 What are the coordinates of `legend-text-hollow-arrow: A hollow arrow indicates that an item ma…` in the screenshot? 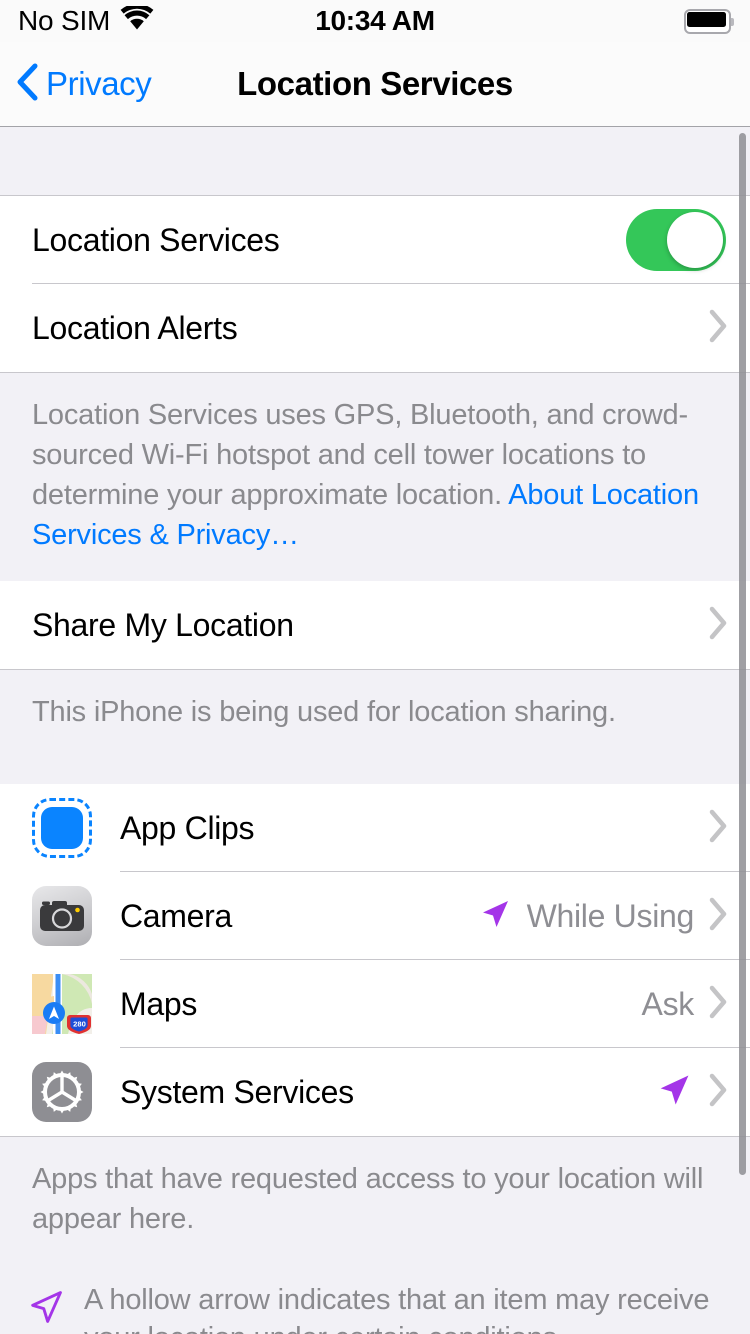 It's located at (397, 1309).